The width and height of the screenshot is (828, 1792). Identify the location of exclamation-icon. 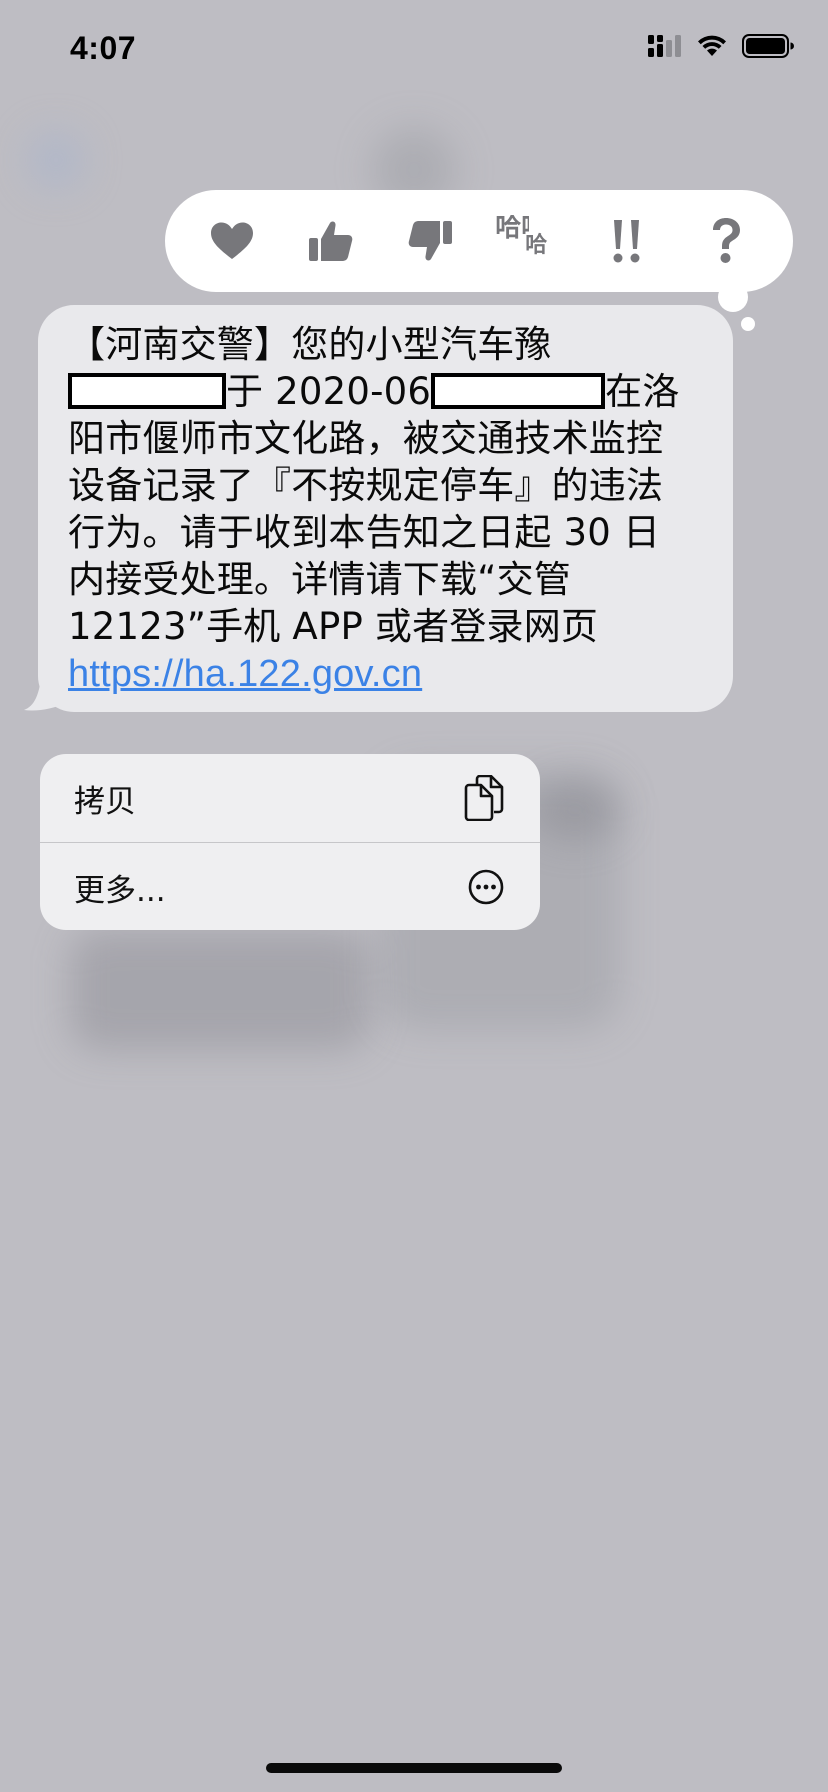
(626, 241).